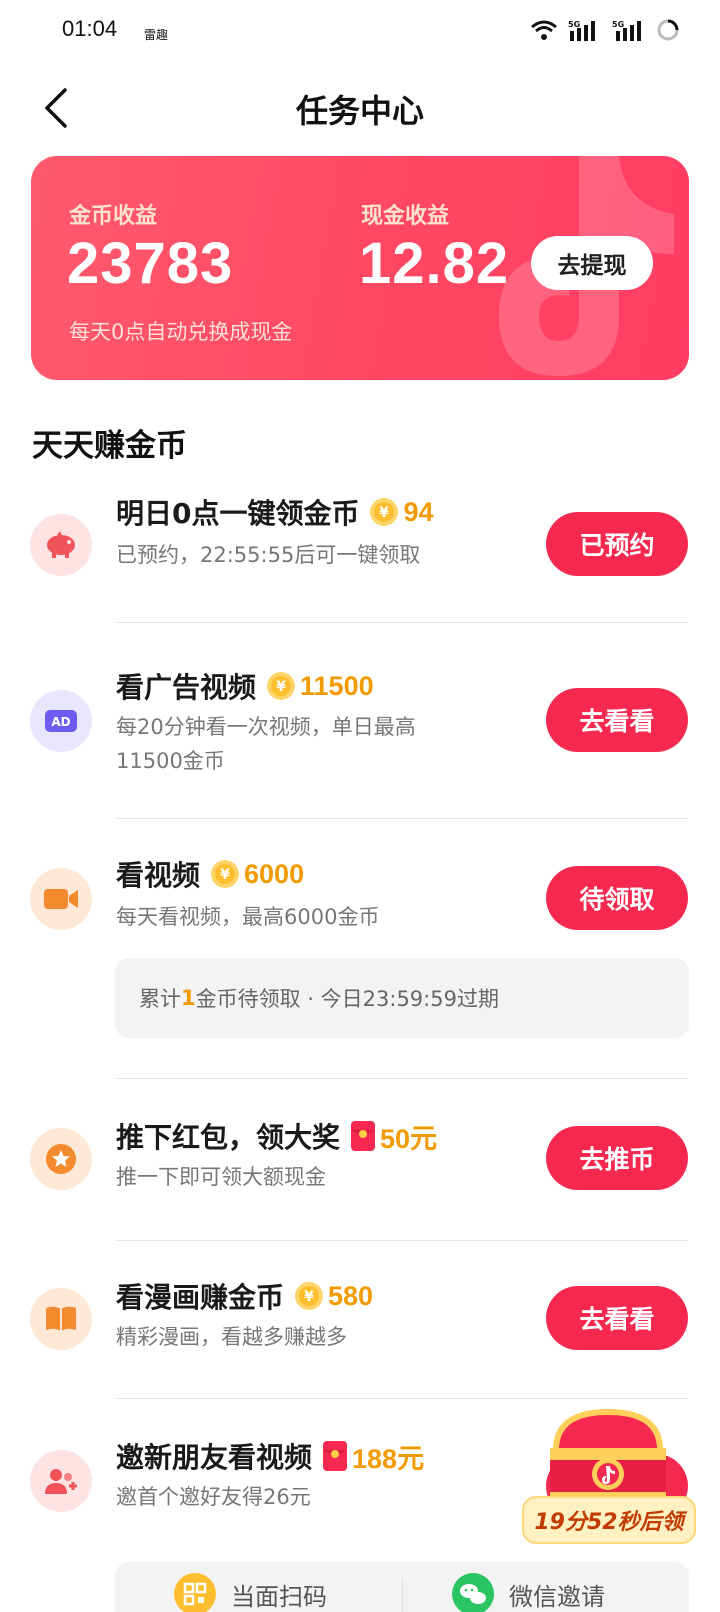 The height and width of the screenshot is (1612, 720). Describe the element at coordinates (351, 1295) in the screenshot. I see `task-reward-value: 580` at that location.